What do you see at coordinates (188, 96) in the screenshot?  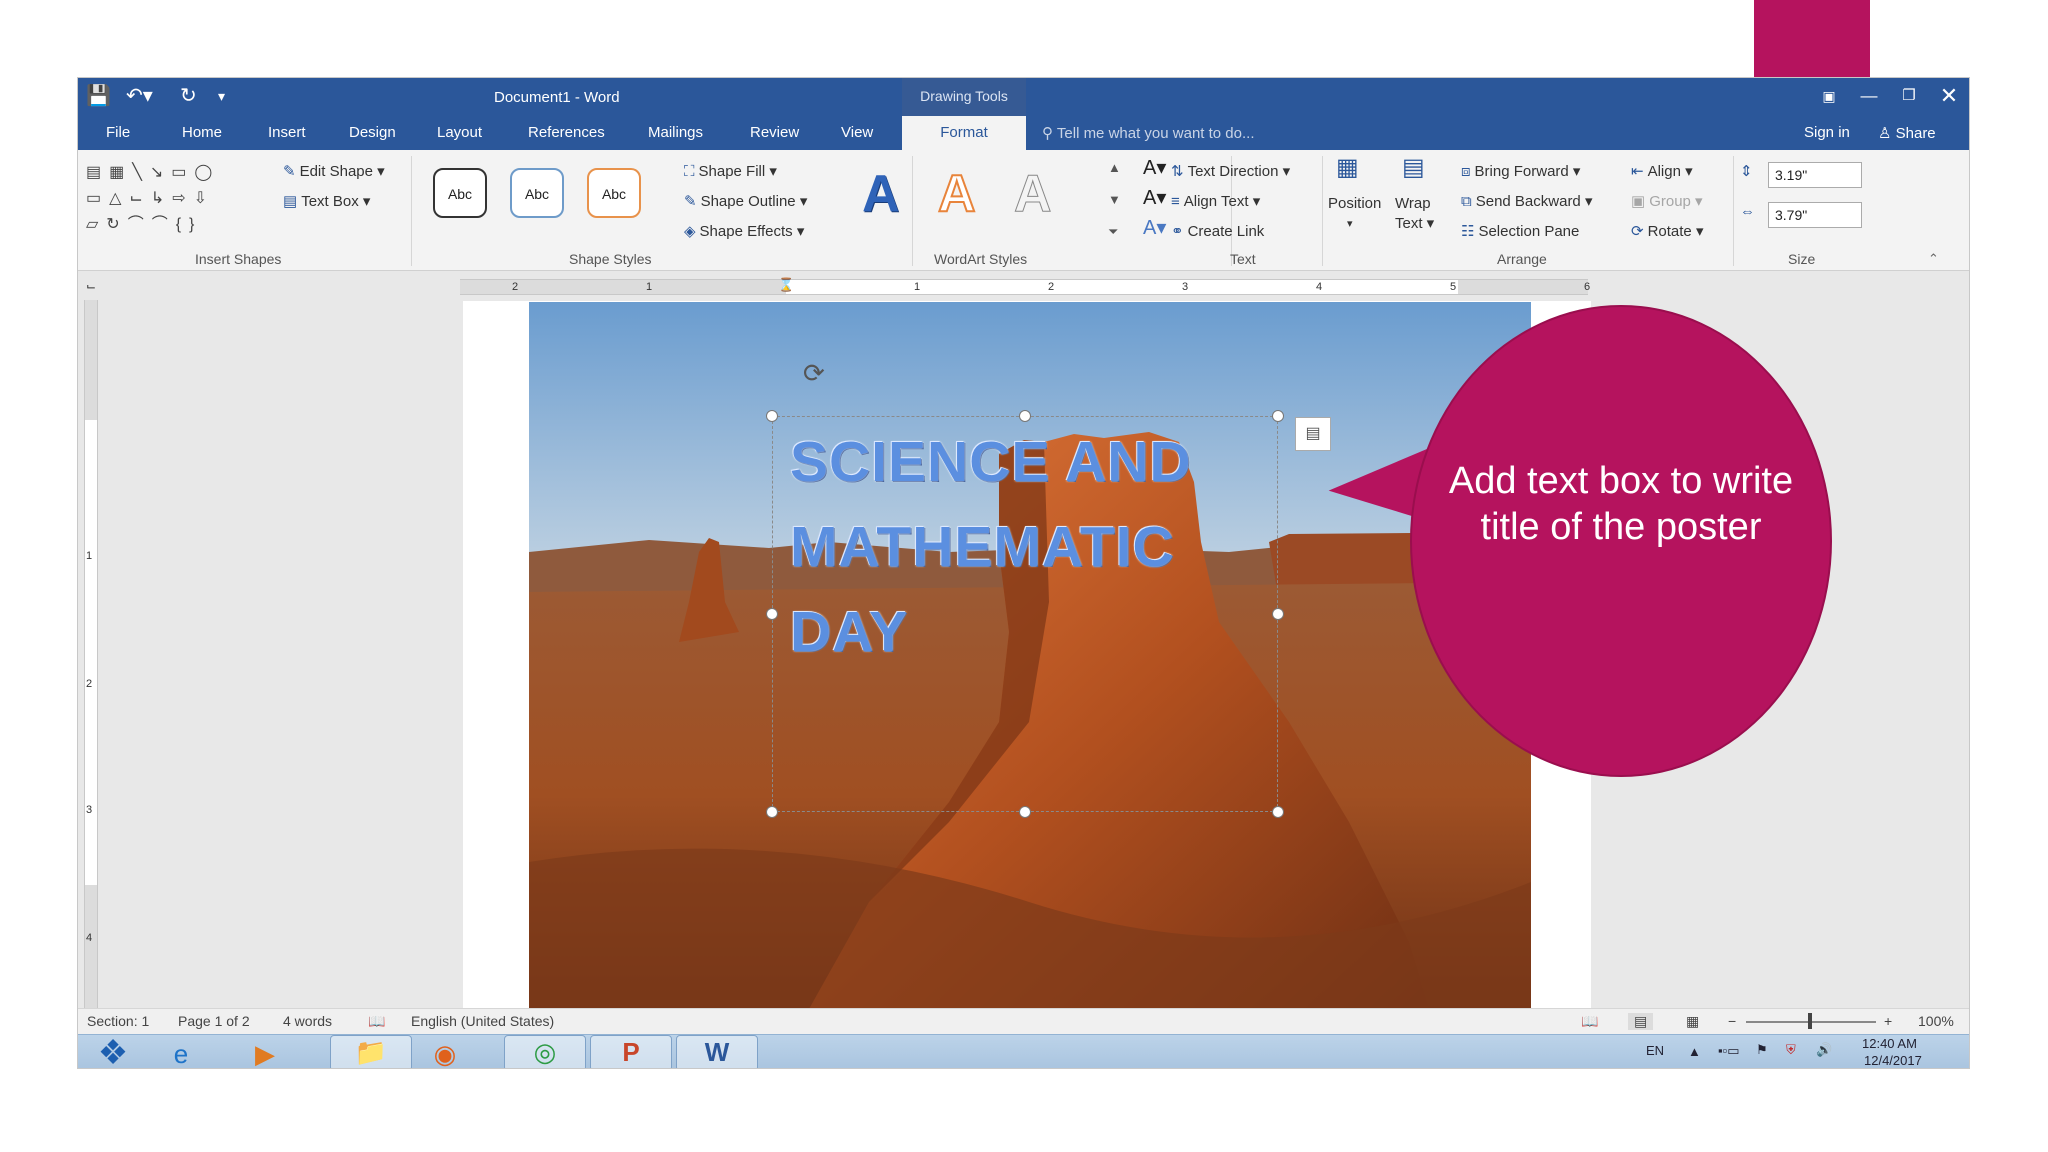 I see `redo-icon: ↻` at bounding box center [188, 96].